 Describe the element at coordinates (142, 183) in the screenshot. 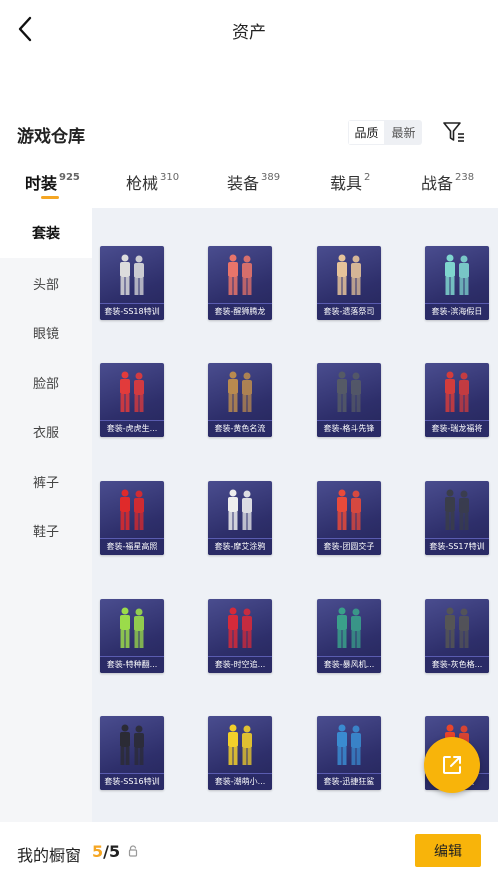

I see `tab-label: 枪械` at that location.